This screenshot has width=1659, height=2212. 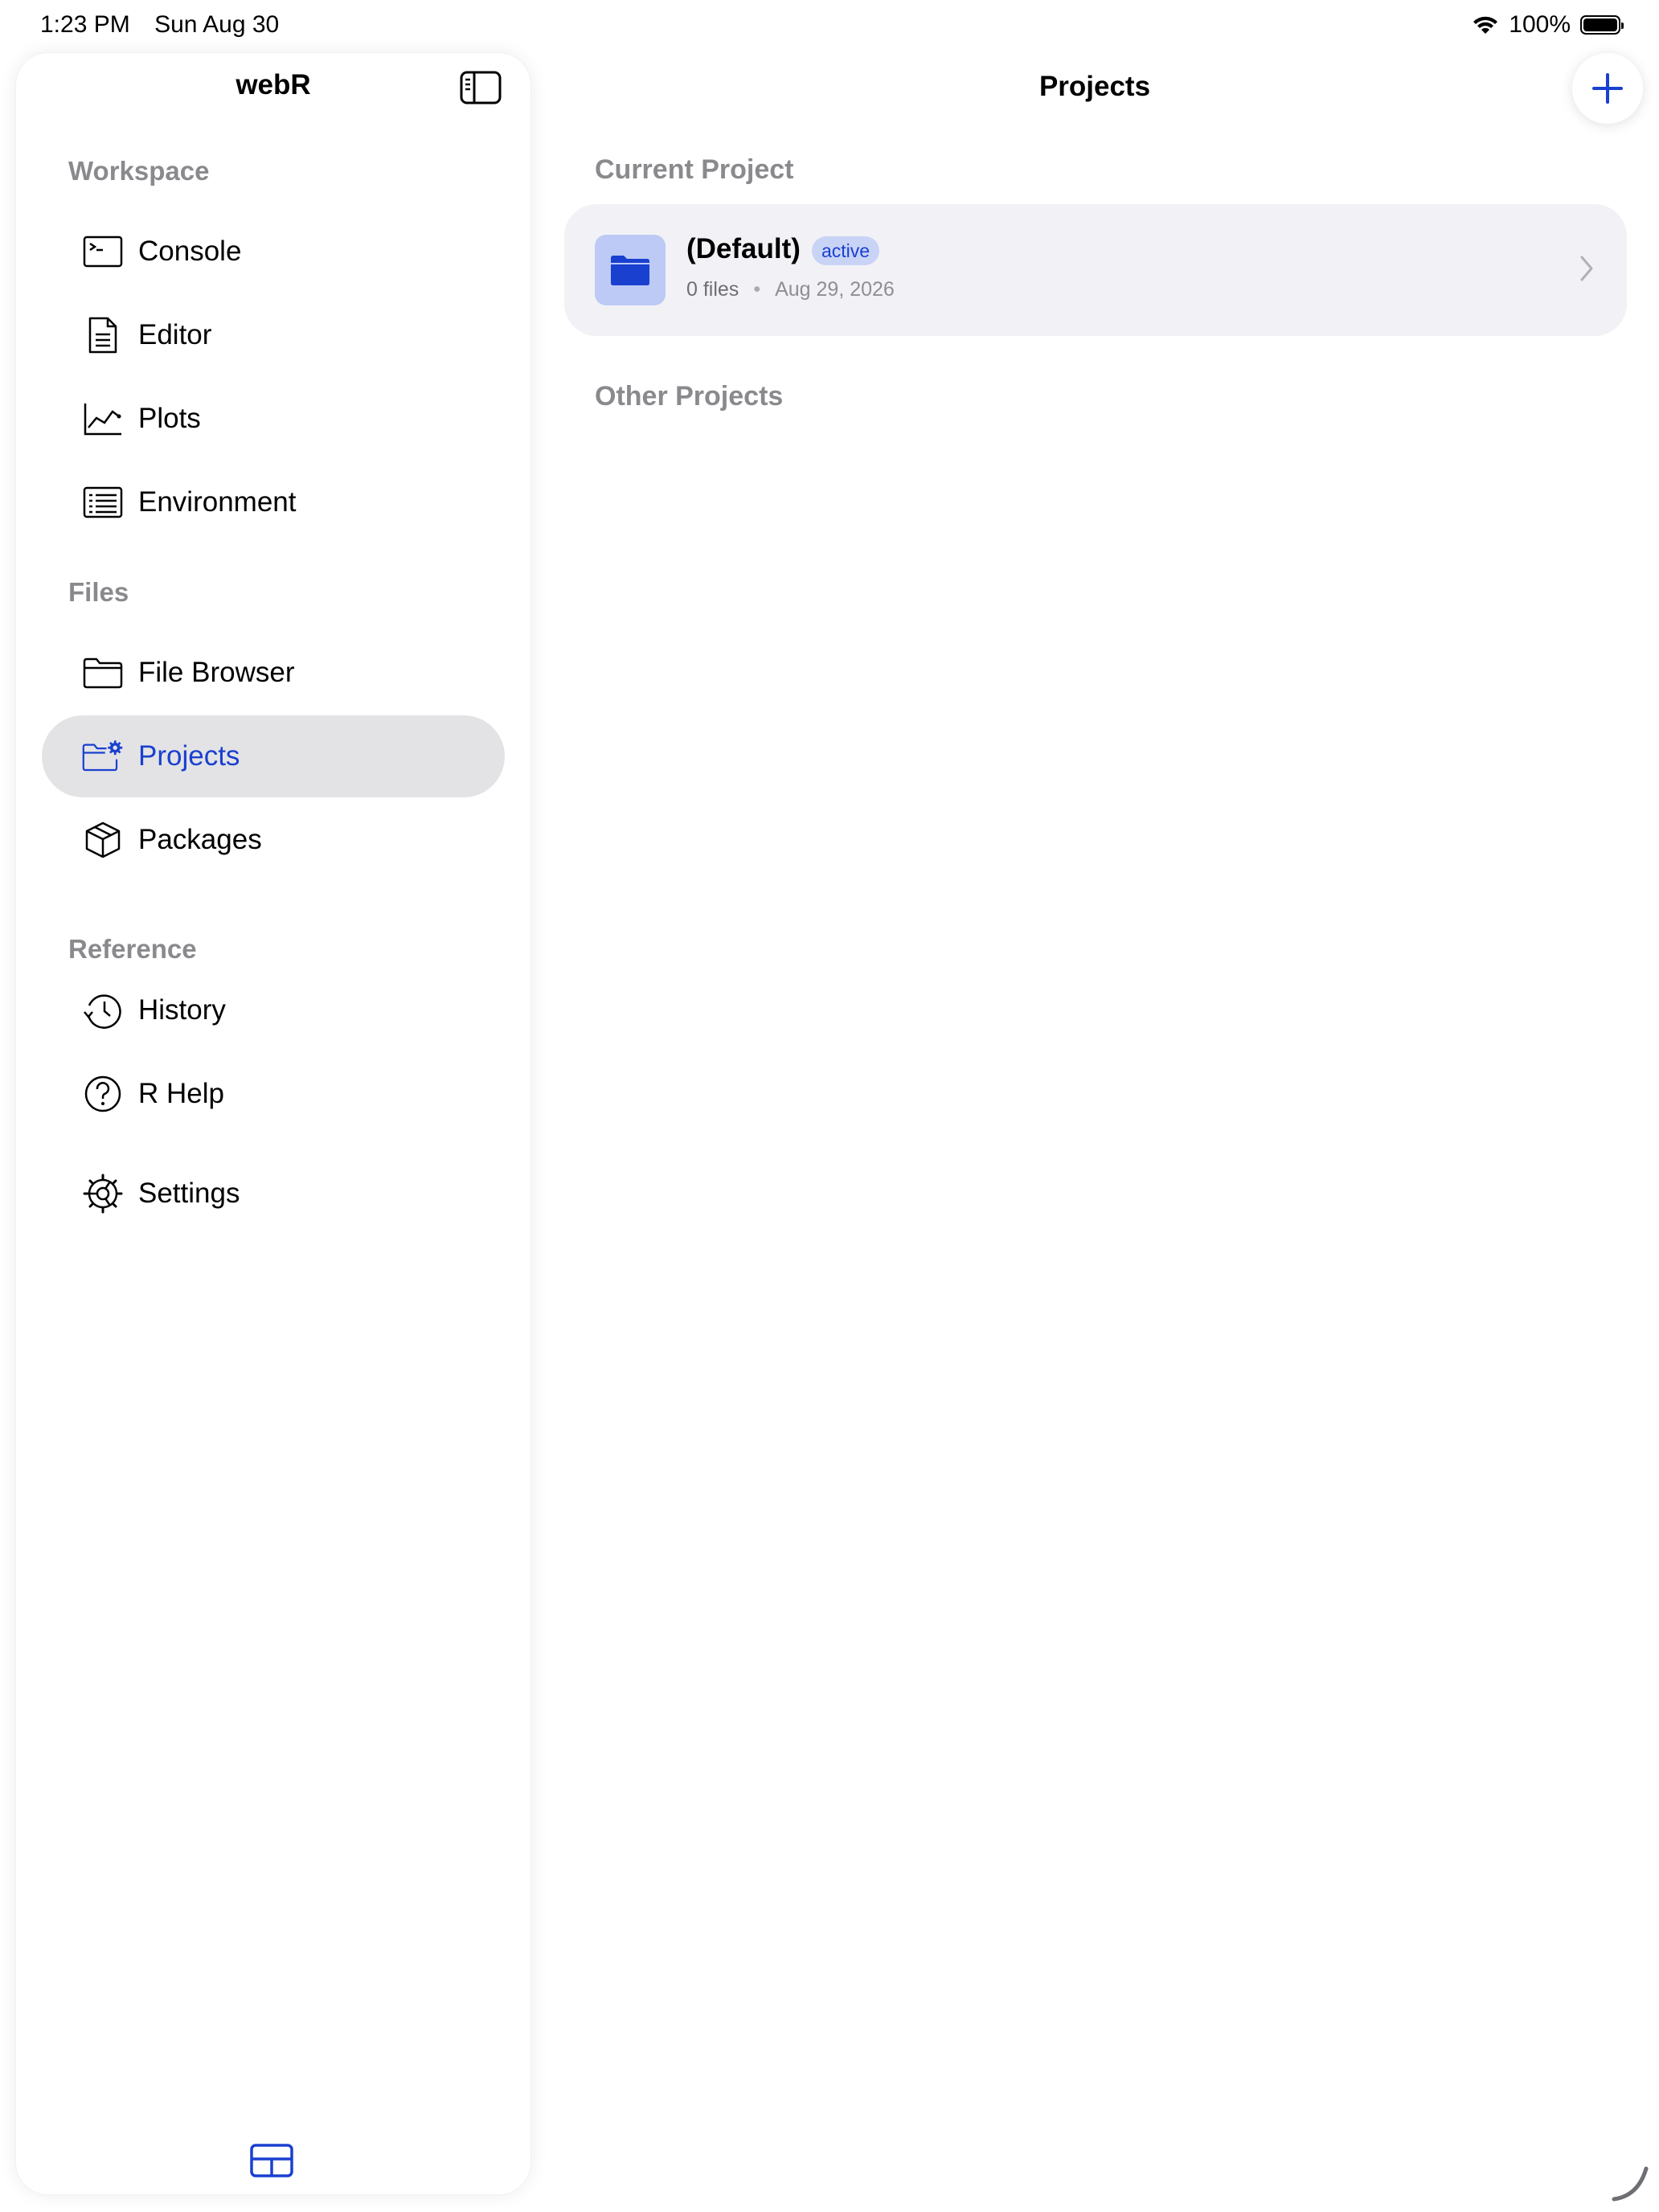 I want to click on document-icon, so click(x=103, y=335).